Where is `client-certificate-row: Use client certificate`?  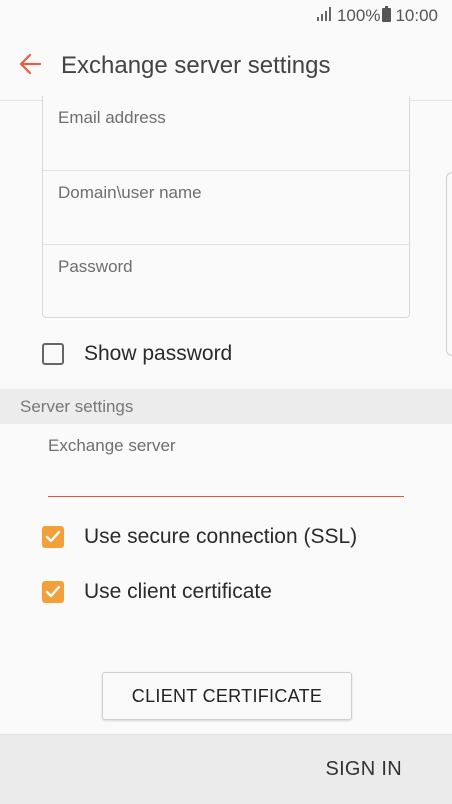 client-certificate-row: Use client certificate is located at coordinates (157, 592).